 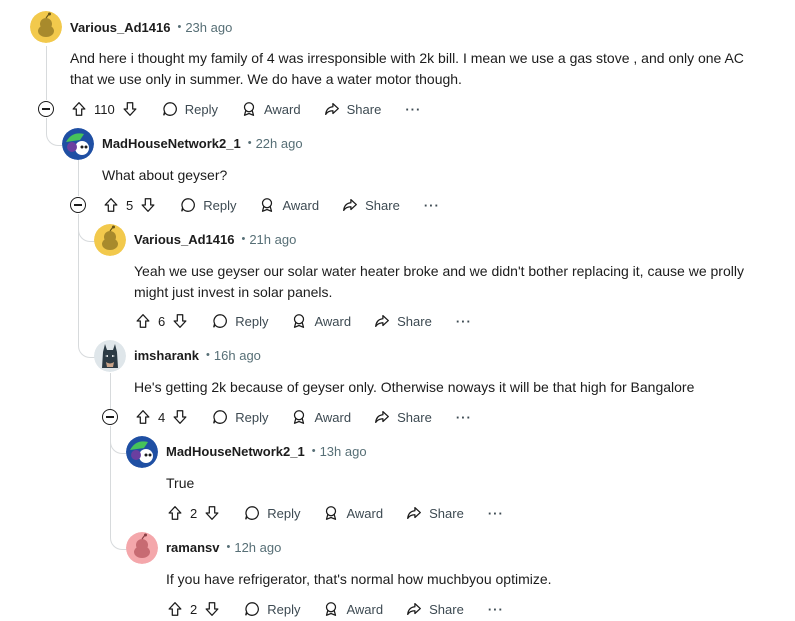 I want to click on comment-body: What about geyser?, so click(x=165, y=175).